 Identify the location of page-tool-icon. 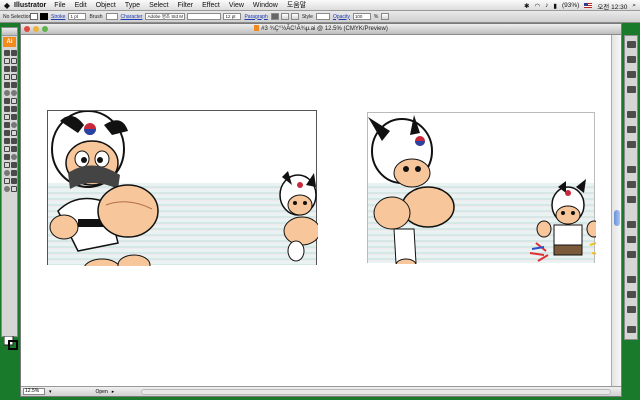
(6, 164).